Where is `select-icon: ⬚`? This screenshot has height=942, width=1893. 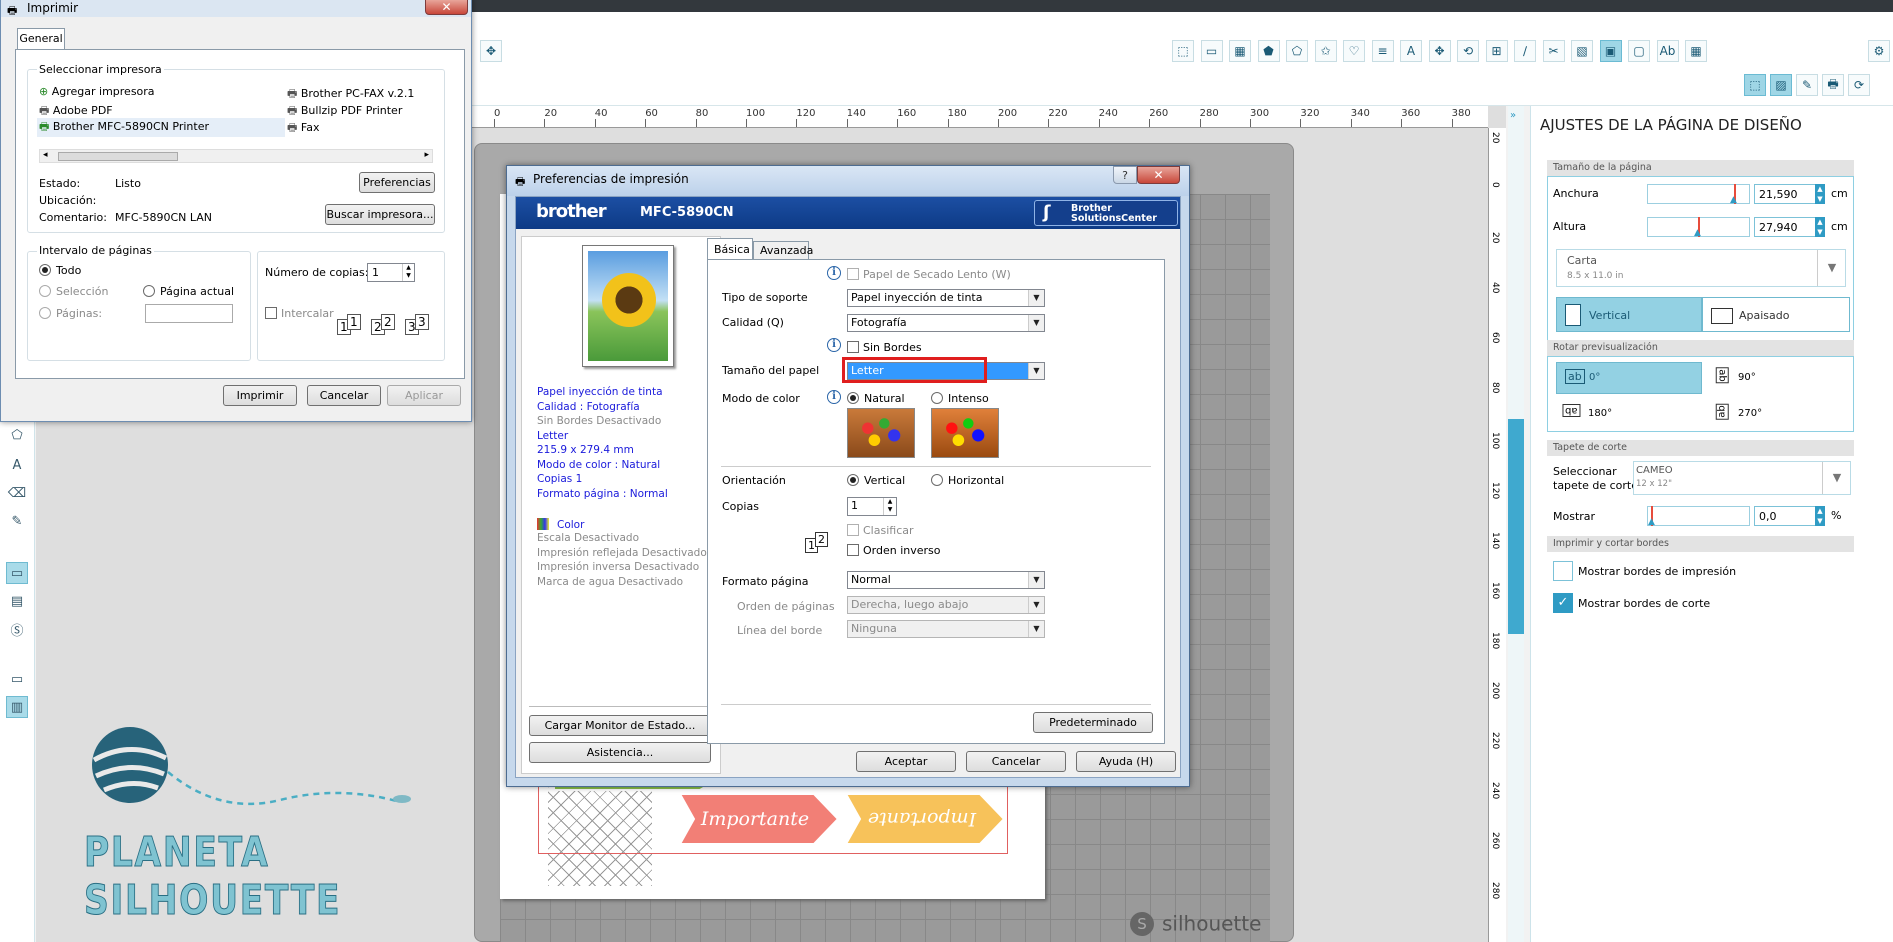
select-icon: ⬚ is located at coordinates (1183, 51).